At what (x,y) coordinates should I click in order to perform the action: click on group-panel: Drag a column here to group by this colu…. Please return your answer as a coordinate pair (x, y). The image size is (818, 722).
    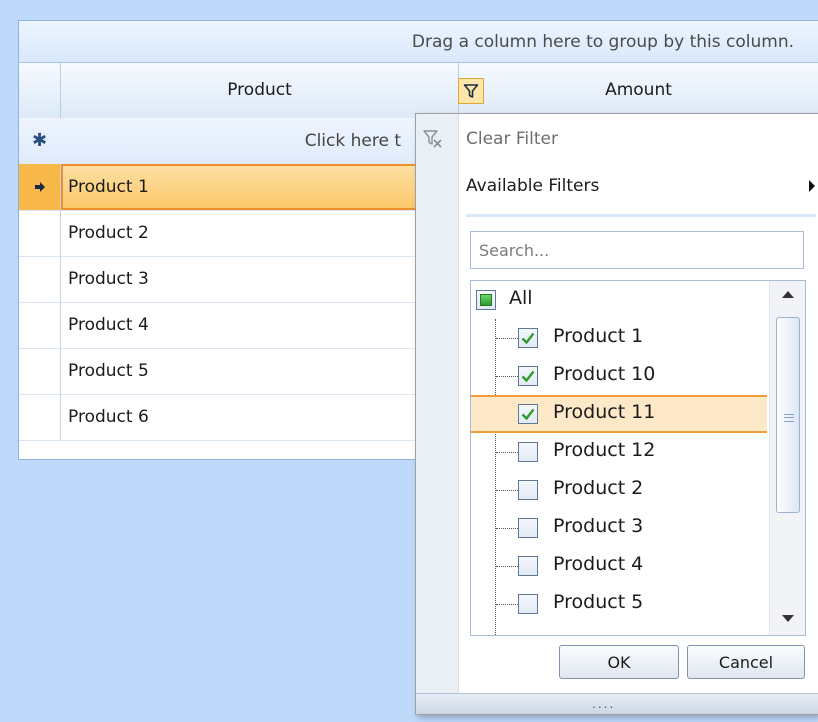
    Looking at the image, I should click on (418, 42).